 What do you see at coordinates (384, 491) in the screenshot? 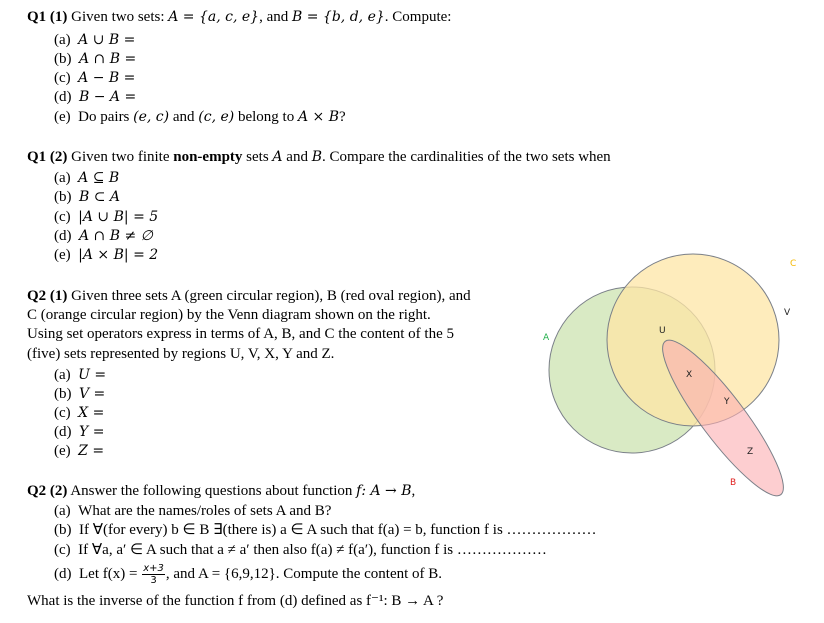
I see `function-signature: f: A → B` at bounding box center [384, 491].